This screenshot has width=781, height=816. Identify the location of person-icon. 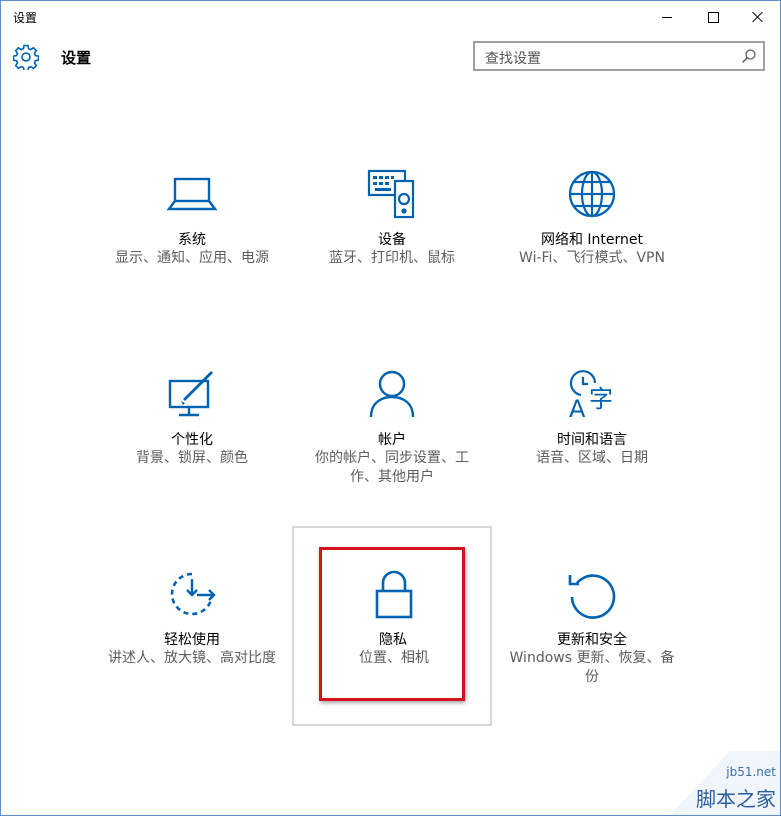
(392, 394).